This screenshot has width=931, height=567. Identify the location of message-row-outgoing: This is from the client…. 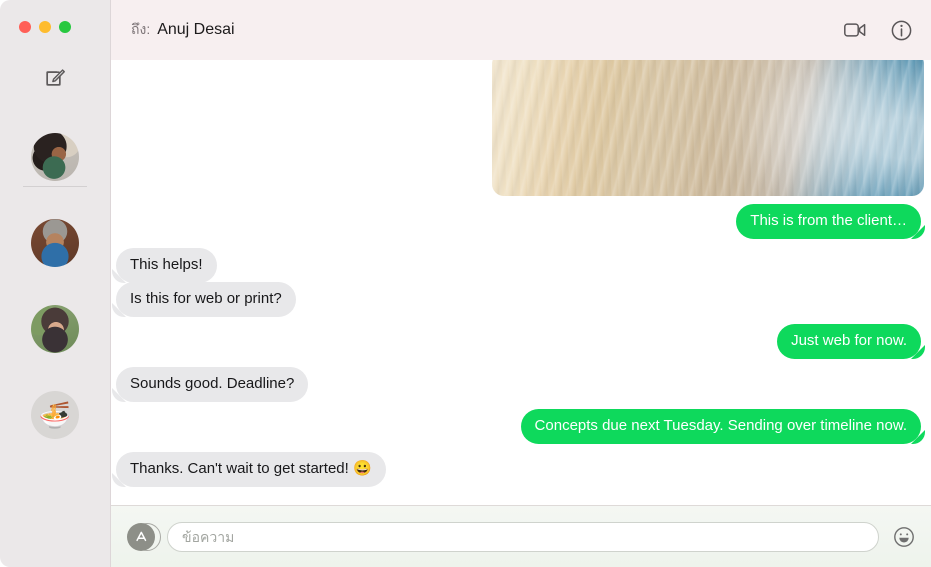
(828, 221).